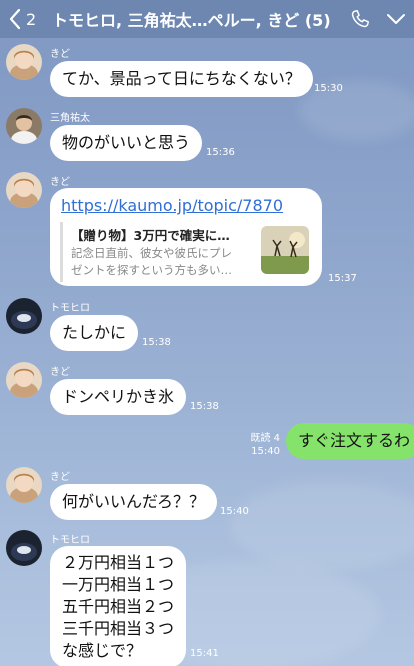 This screenshot has width=414, height=666. Describe the element at coordinates (181, 79) in the screenshot. I see `message-bubble: てか、景品って日にちなくない？` at that location.